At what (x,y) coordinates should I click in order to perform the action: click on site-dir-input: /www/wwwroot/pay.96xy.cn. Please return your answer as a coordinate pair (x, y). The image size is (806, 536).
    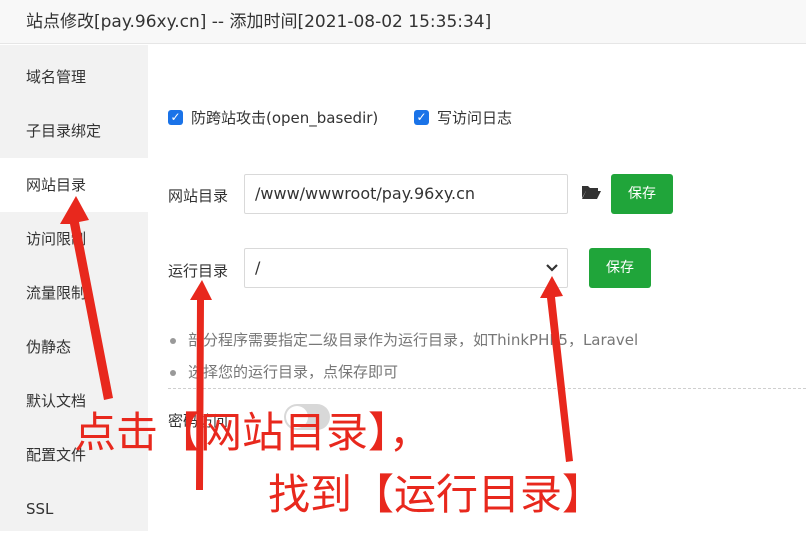
    Looking at the image, I should click on (406, 194).